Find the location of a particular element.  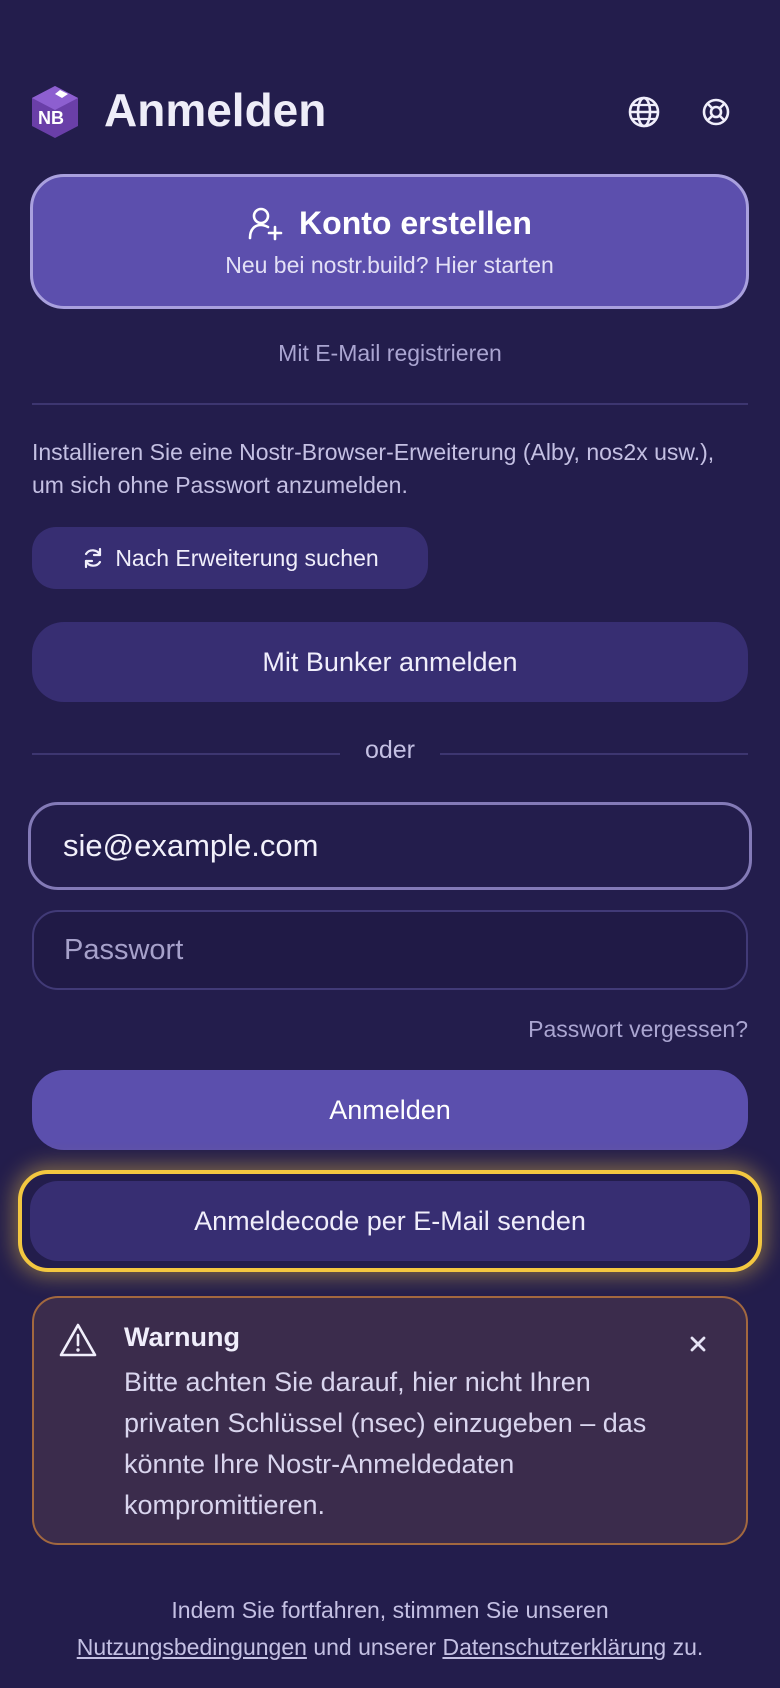

globe-icon is located at coordinates (644, 112).